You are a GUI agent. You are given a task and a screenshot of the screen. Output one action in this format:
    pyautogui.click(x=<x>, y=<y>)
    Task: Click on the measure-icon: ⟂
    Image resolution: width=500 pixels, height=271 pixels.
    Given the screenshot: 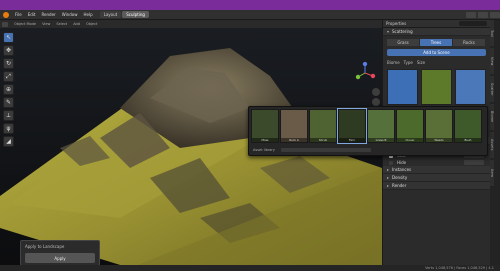 What is the action you would take?
    pyautogui.click(x=8, y=115)
    